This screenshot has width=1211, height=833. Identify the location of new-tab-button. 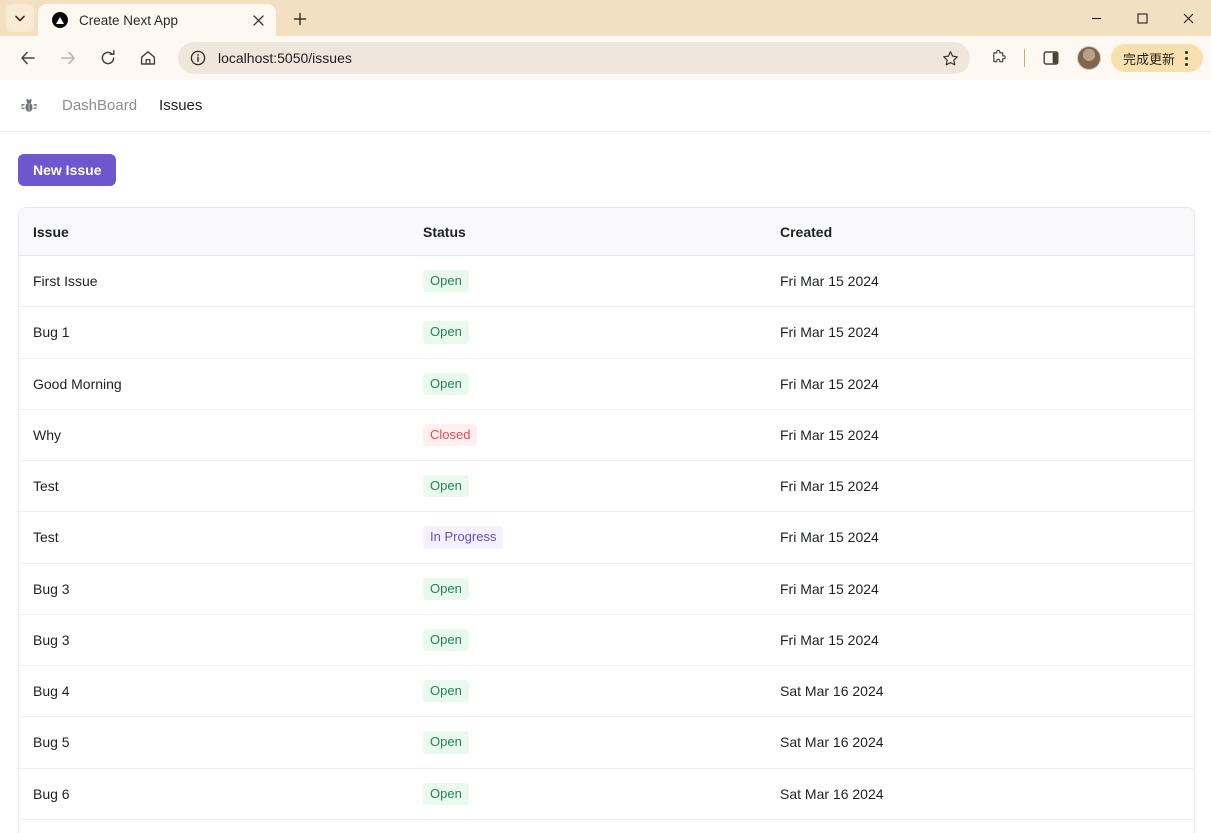
(300, 19).